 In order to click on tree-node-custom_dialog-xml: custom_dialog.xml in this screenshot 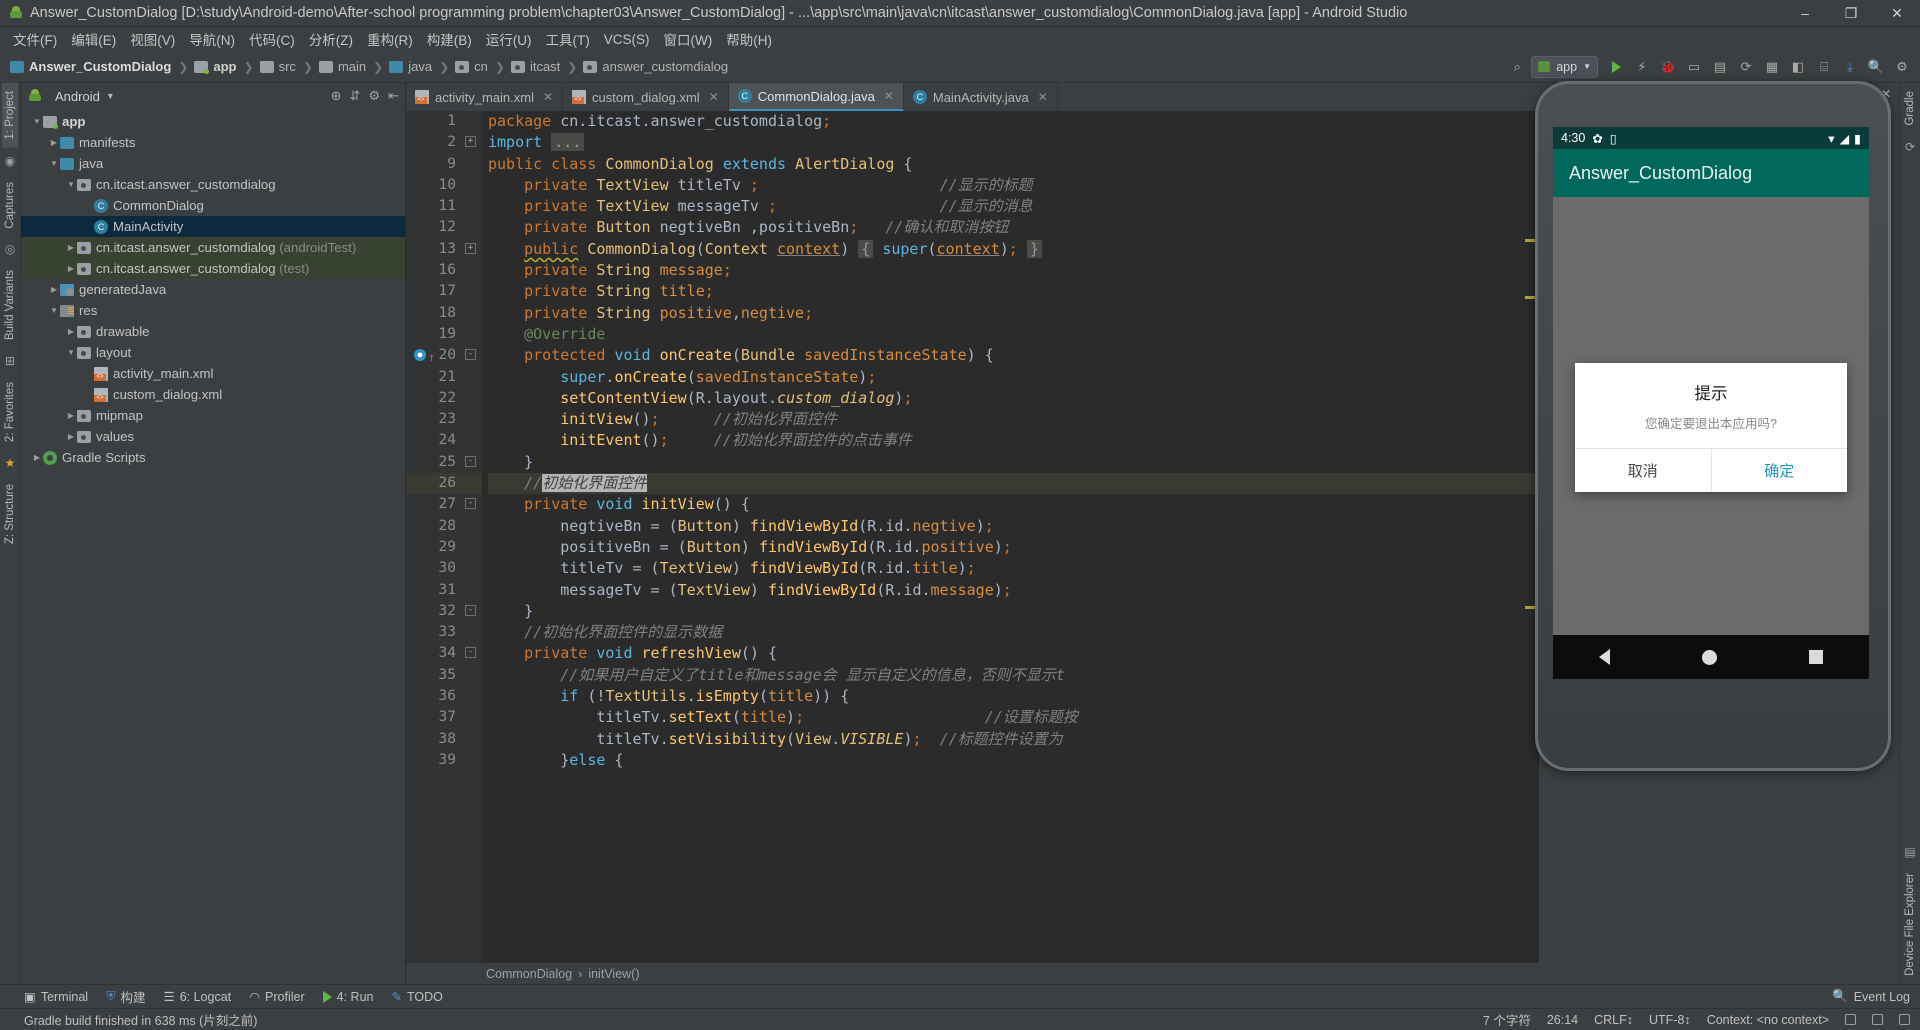, I will do `click(213, 394)`.